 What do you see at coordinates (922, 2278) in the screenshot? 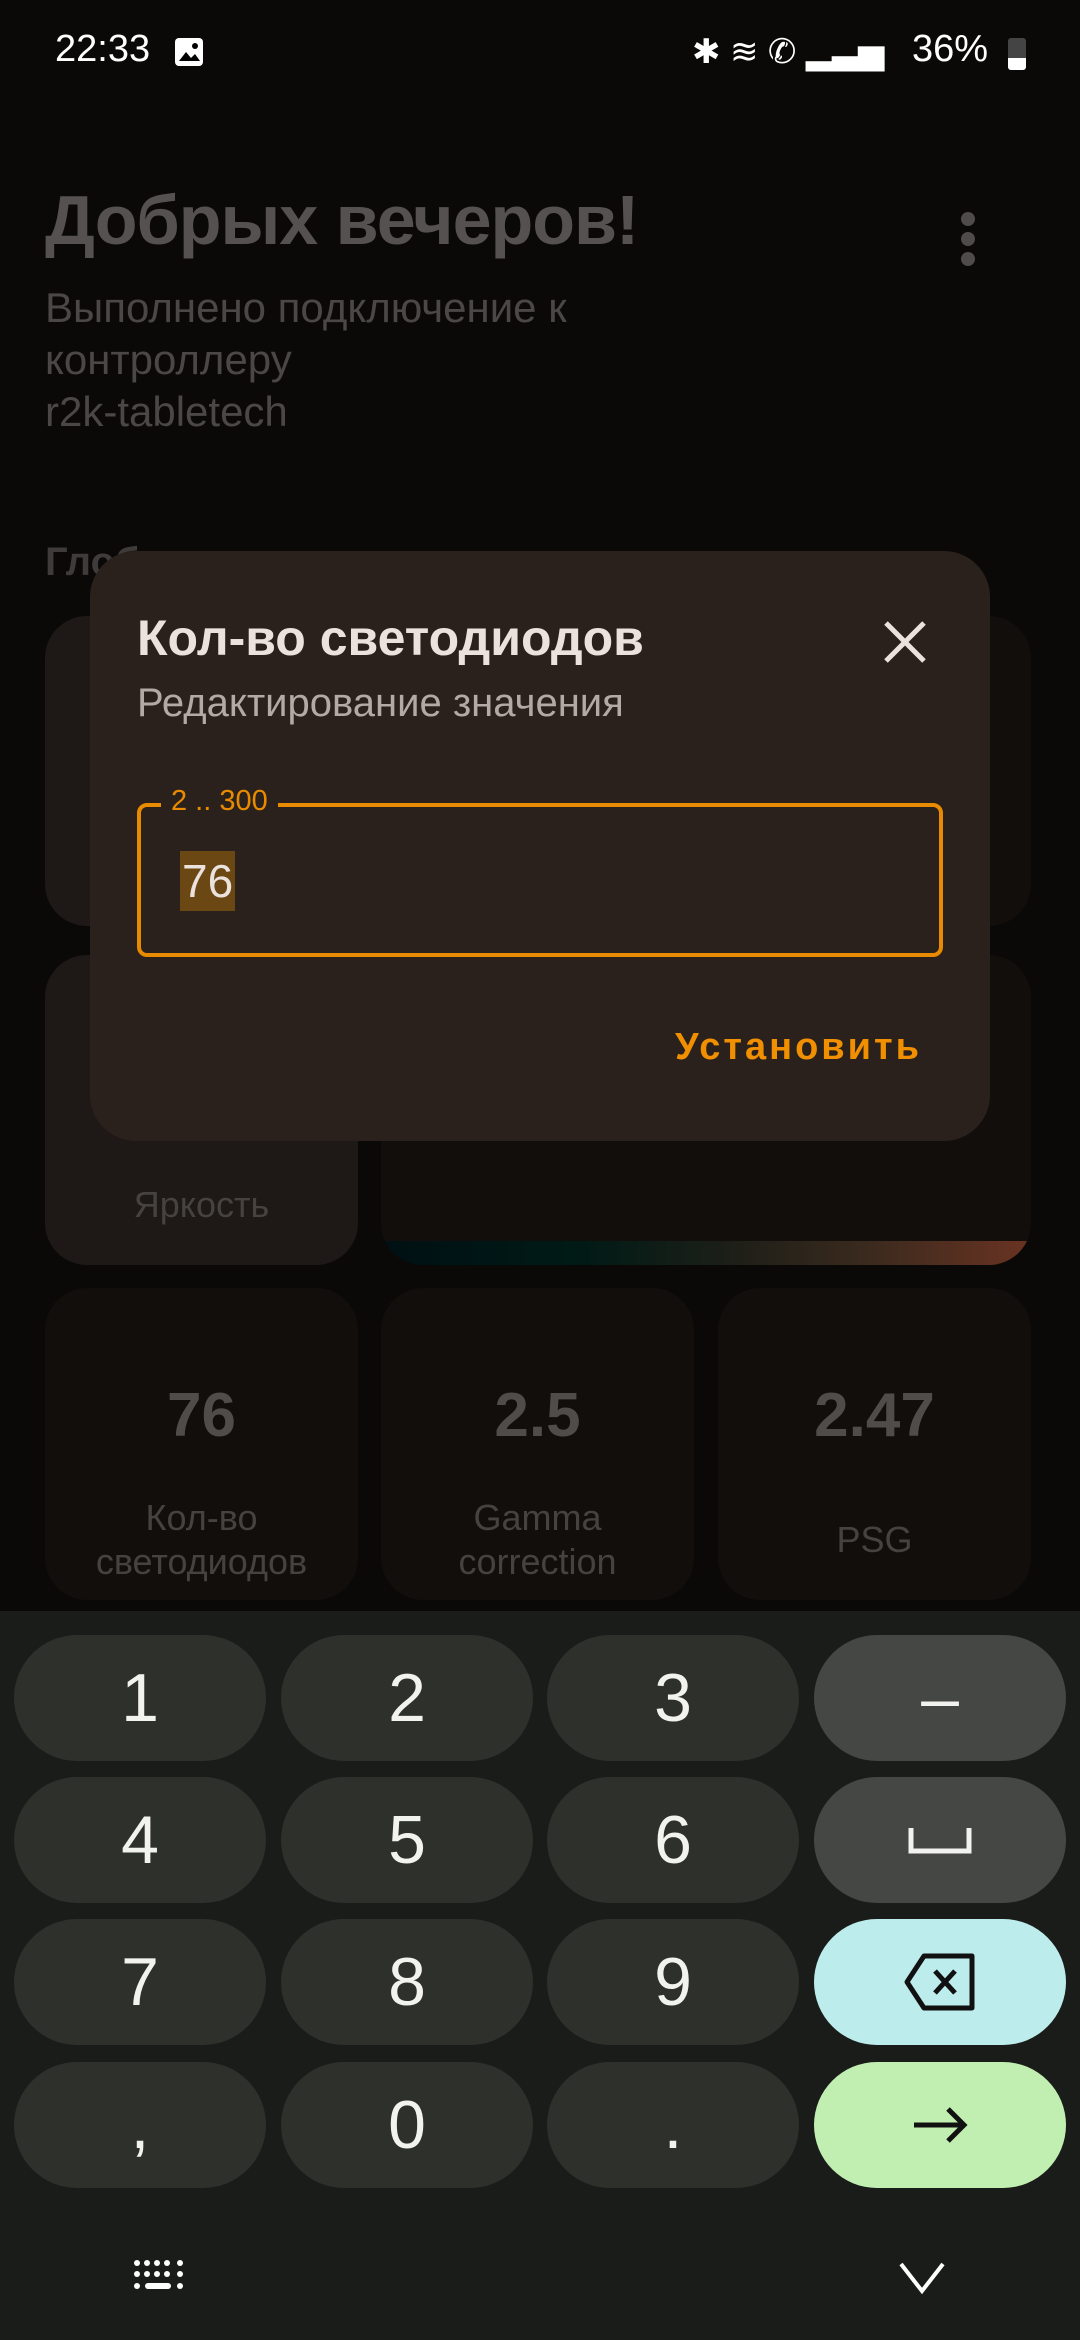
I see `hide-keyboard-icon` at bounding box center [922, 2278].